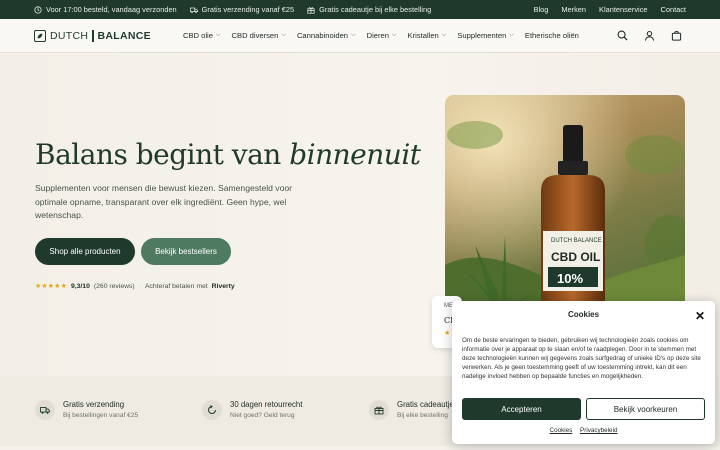 The height and width of the screenshot is (450, 720). I want to click on close-icon: ✕, so click(700, 316).